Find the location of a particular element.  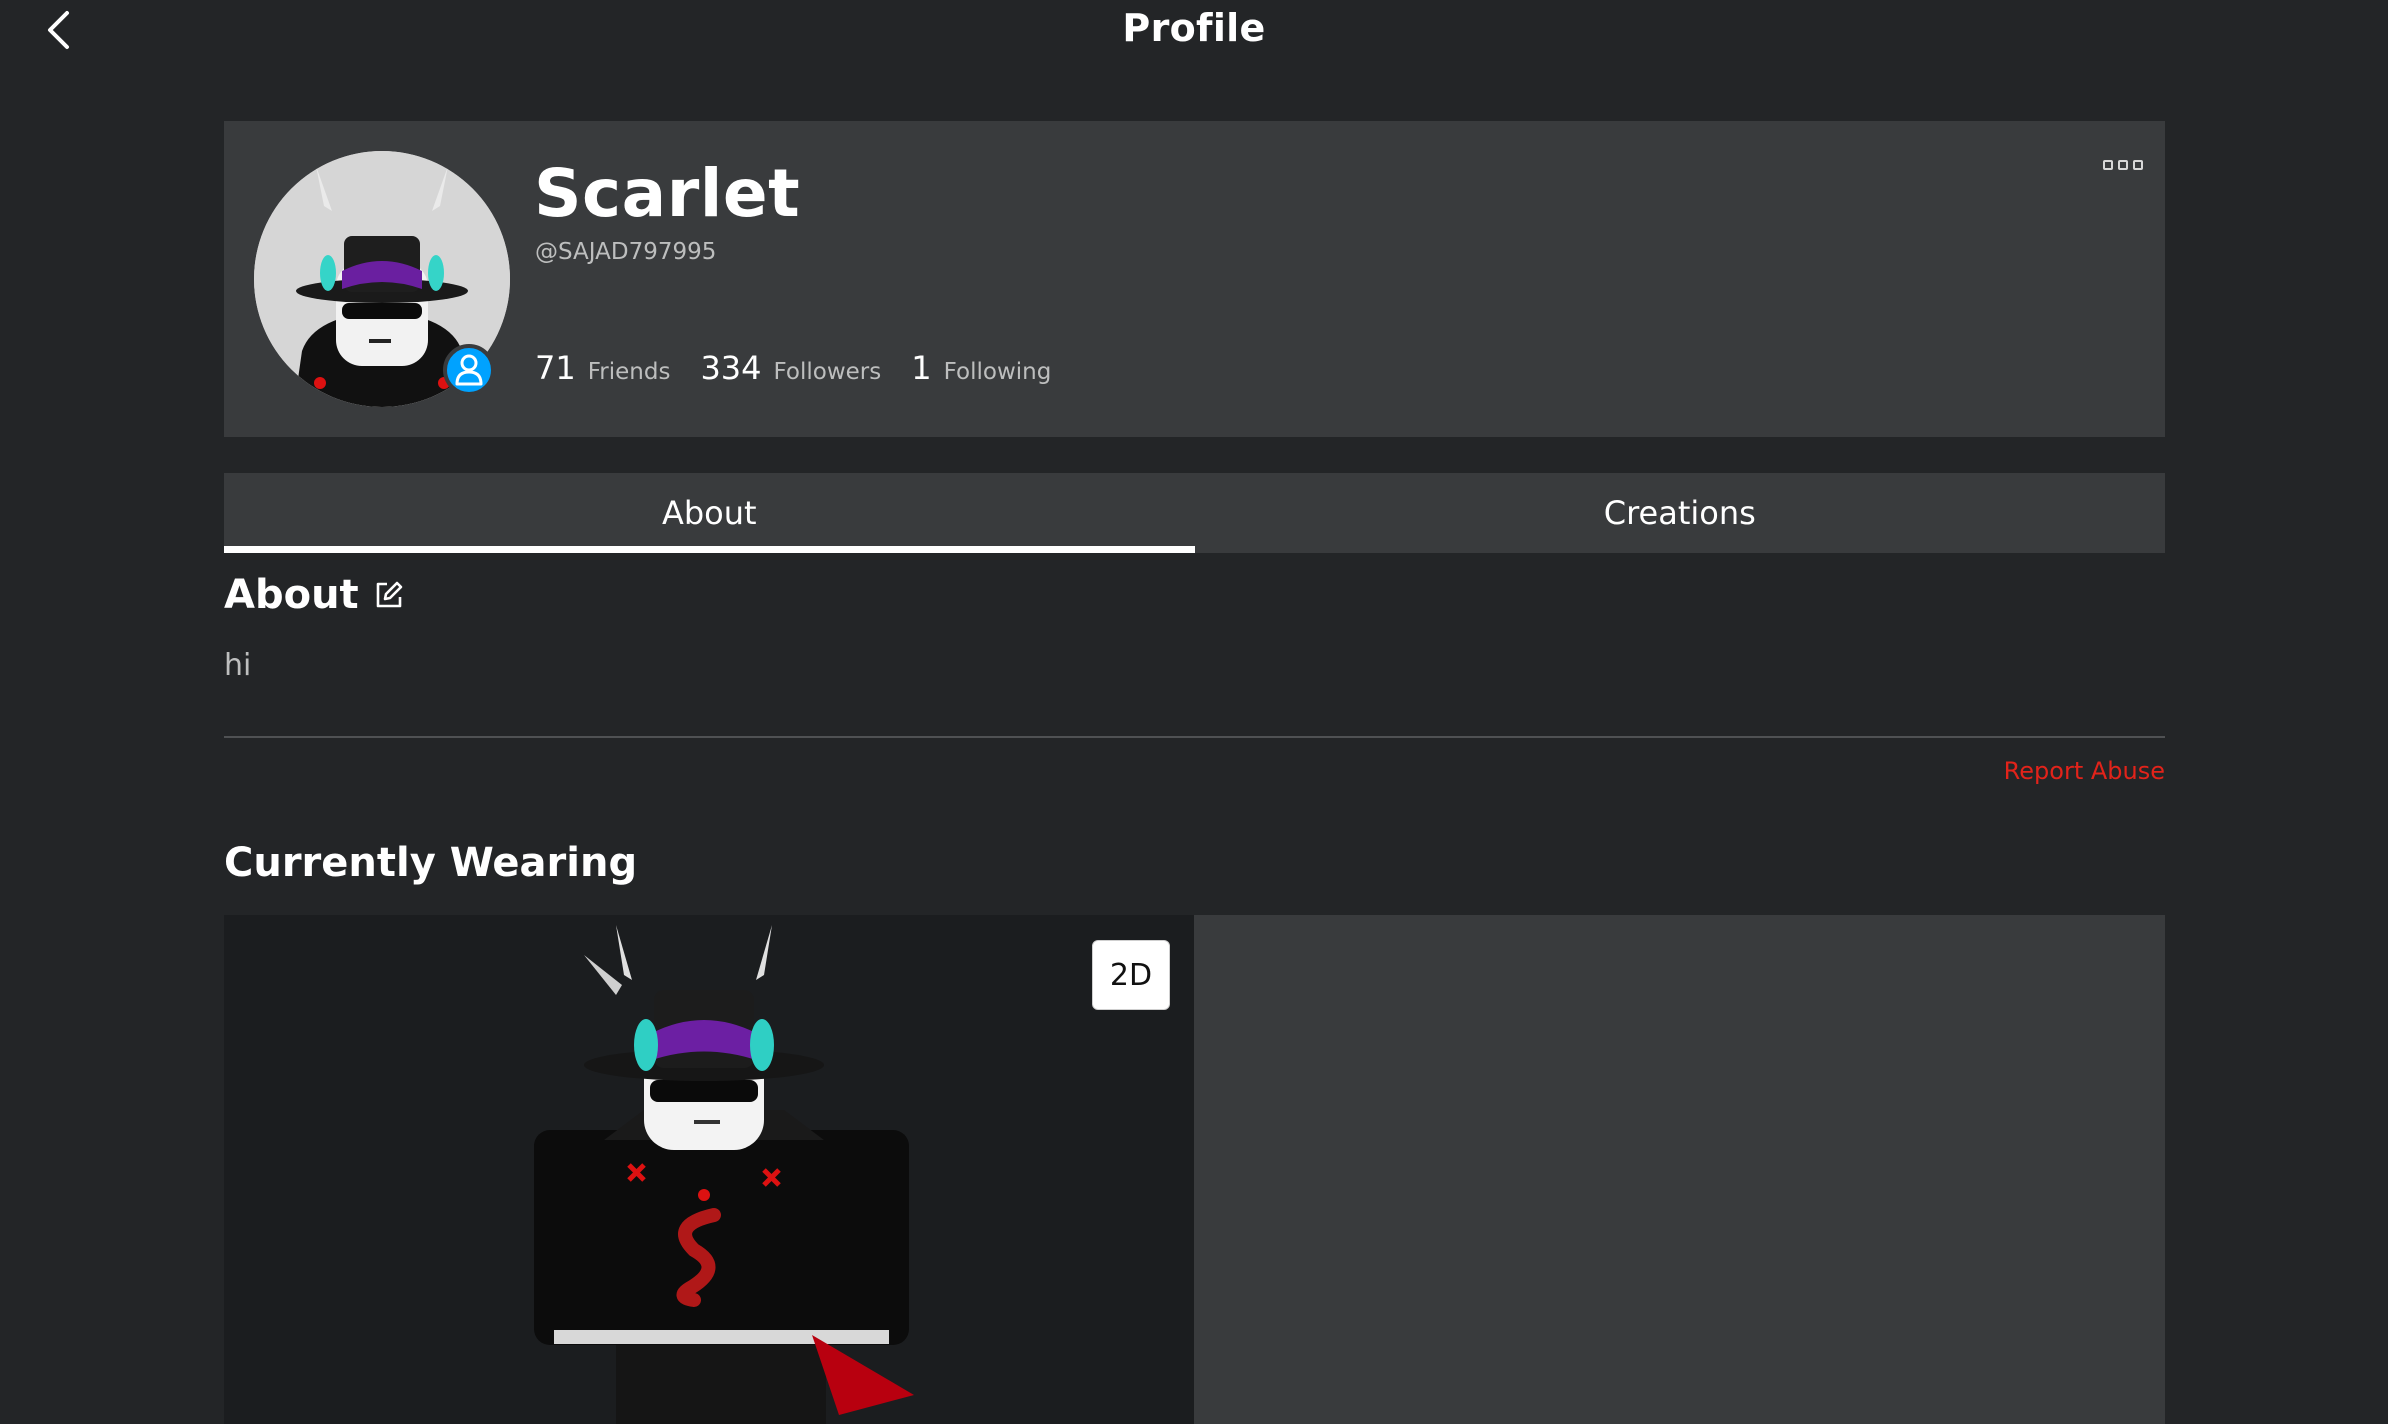

about-description: hi is located at coordinates (238, 665).